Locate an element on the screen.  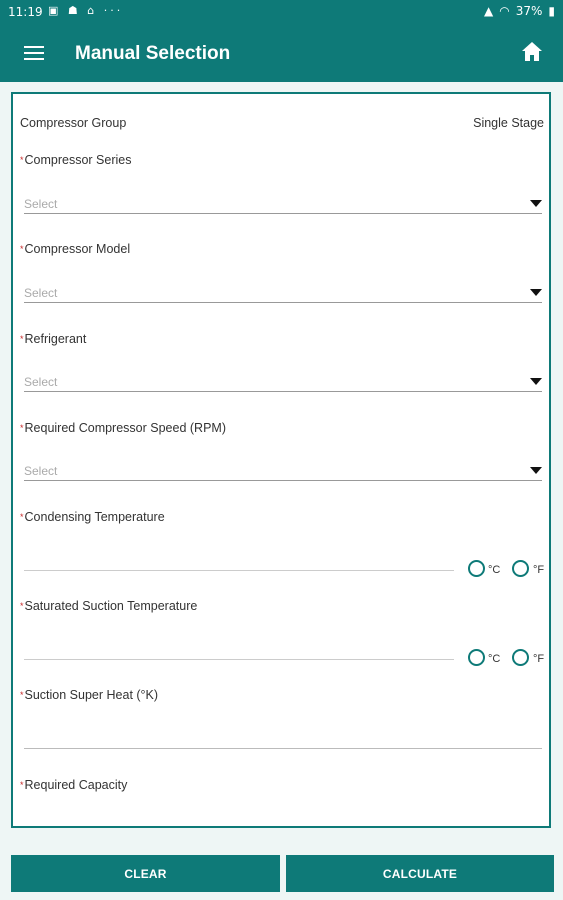
refrigerant-select: Select is located at coordinates (40, 382).